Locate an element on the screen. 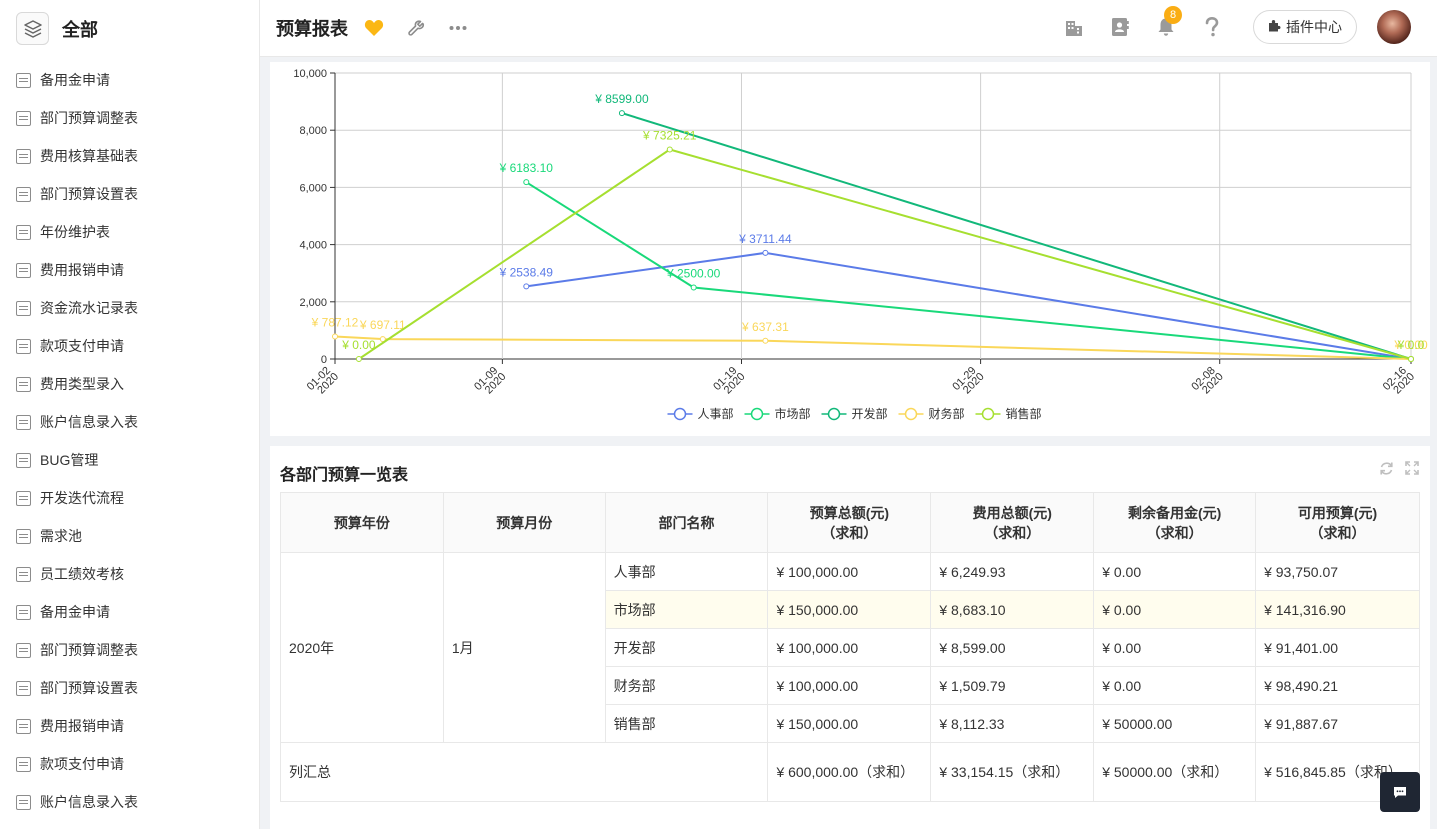 The image size is (1437, 829). sidebar-item: BUG管理 is located at coordinates (129, 460).